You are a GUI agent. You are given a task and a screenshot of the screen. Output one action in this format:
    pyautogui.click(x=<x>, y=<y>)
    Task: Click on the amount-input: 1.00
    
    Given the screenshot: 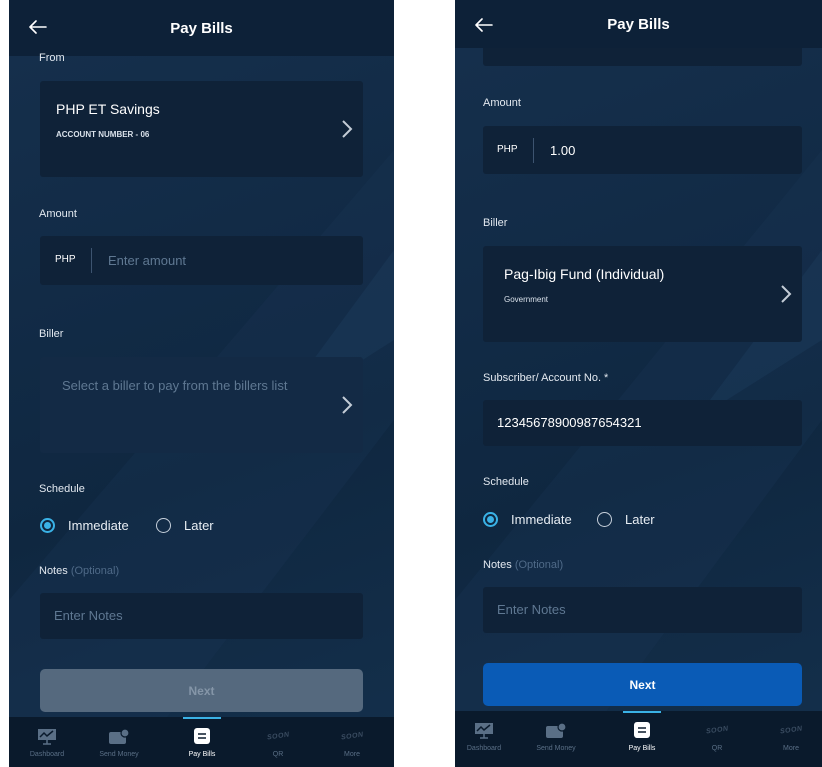 What is the action you would take?
    pyautogui.click(x=562, y=150)
    